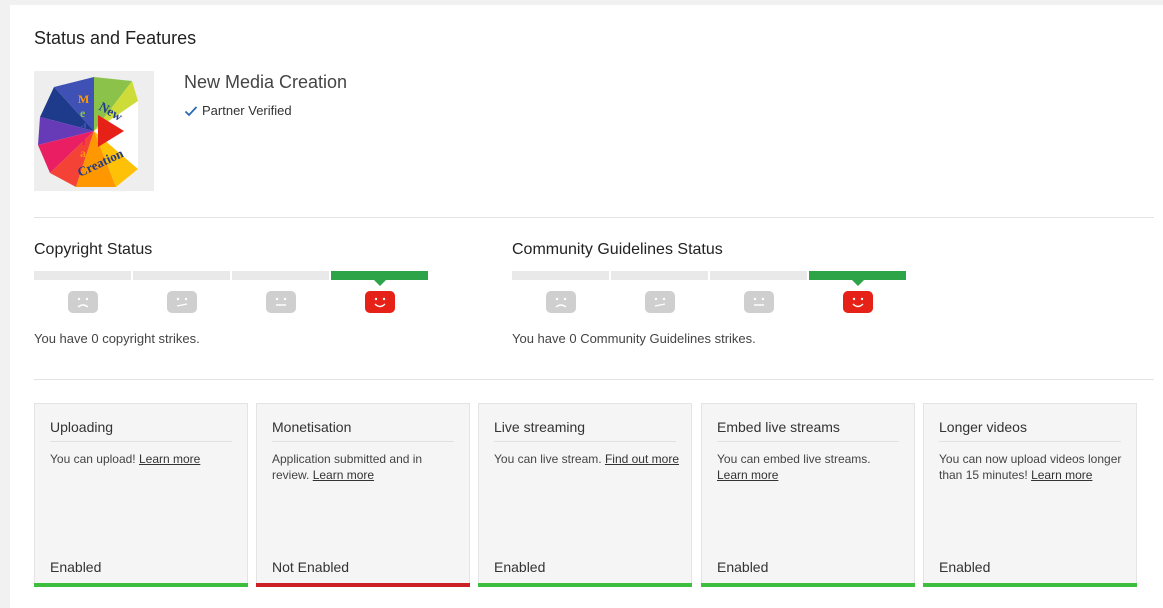 Image resolution: width=1163 pixels, height=608 pixels. What do you see at coordinates (244, 302) in the screenshot?
I see `copyright-face-row` at bounding box center [244, 302].